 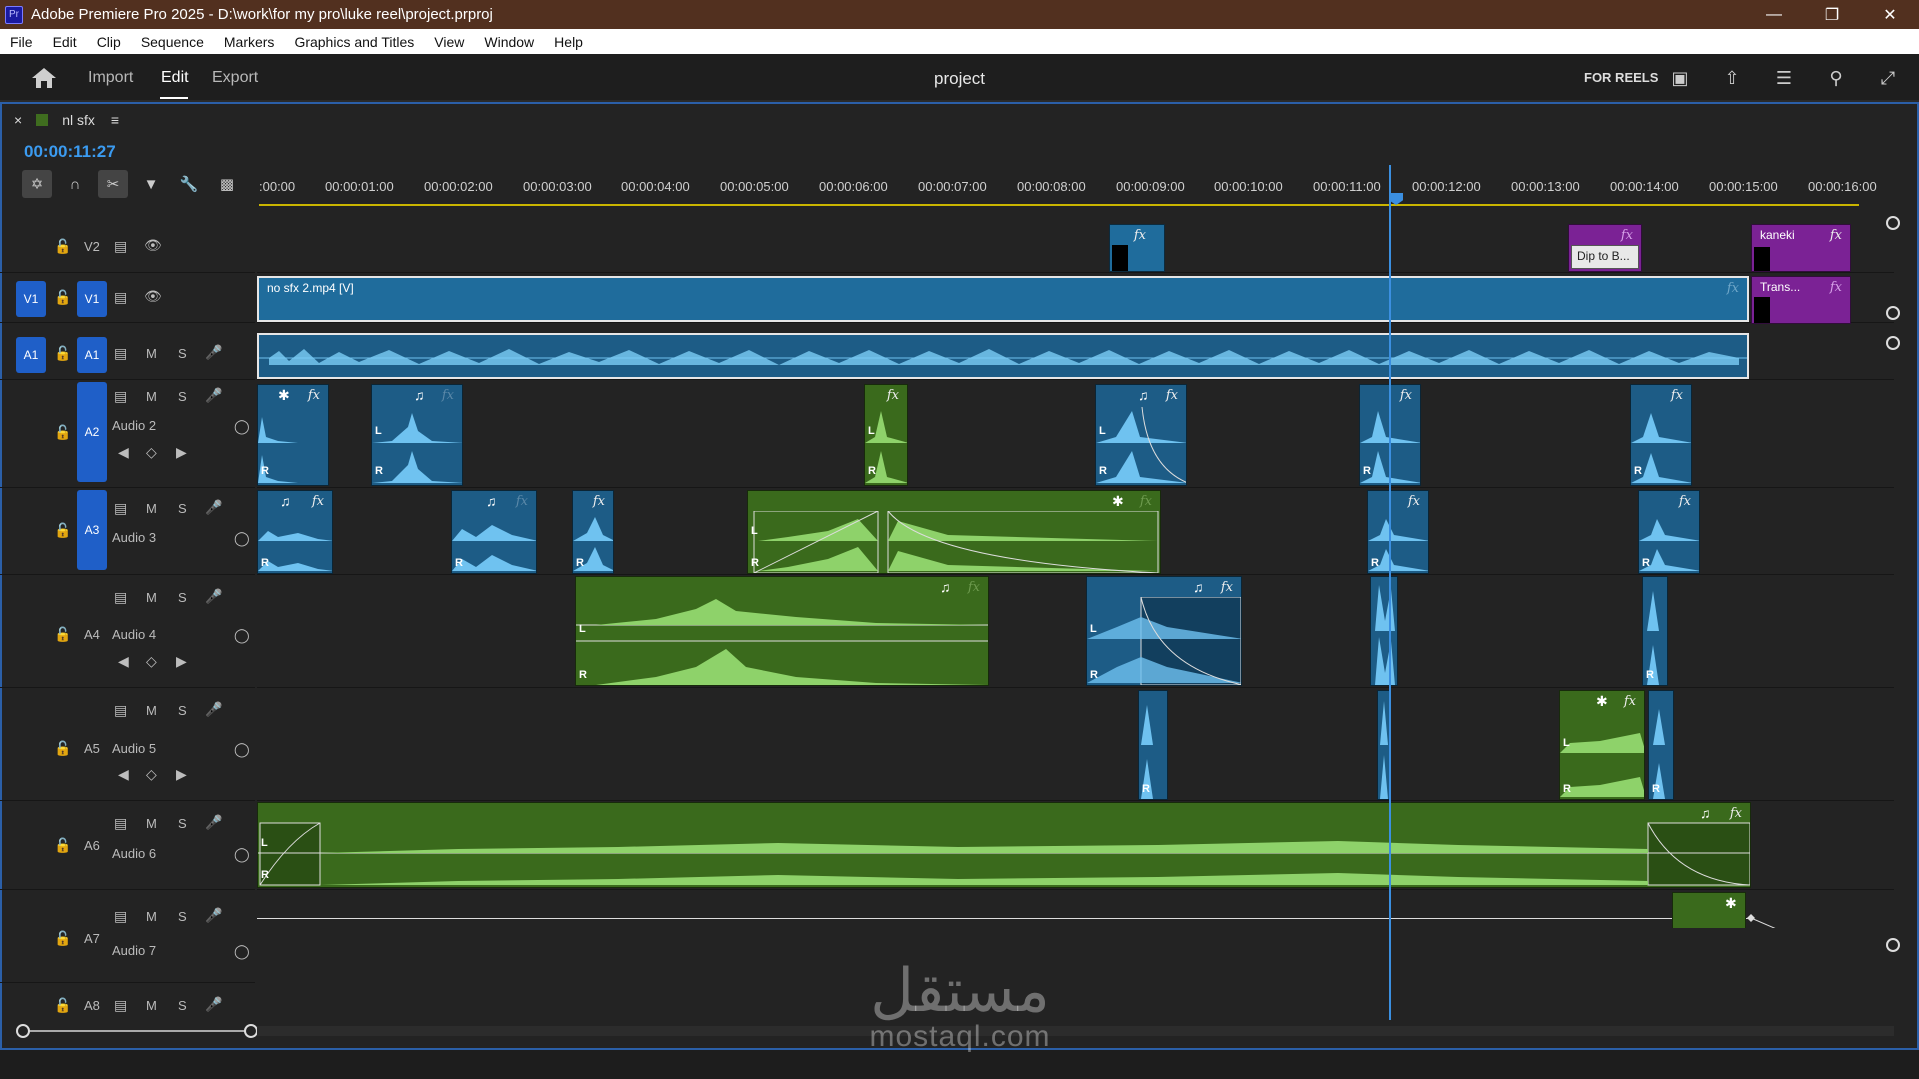 I want to click on menu-graphics-and-titles: Graphics and Titles, so click(x=354, y=42).